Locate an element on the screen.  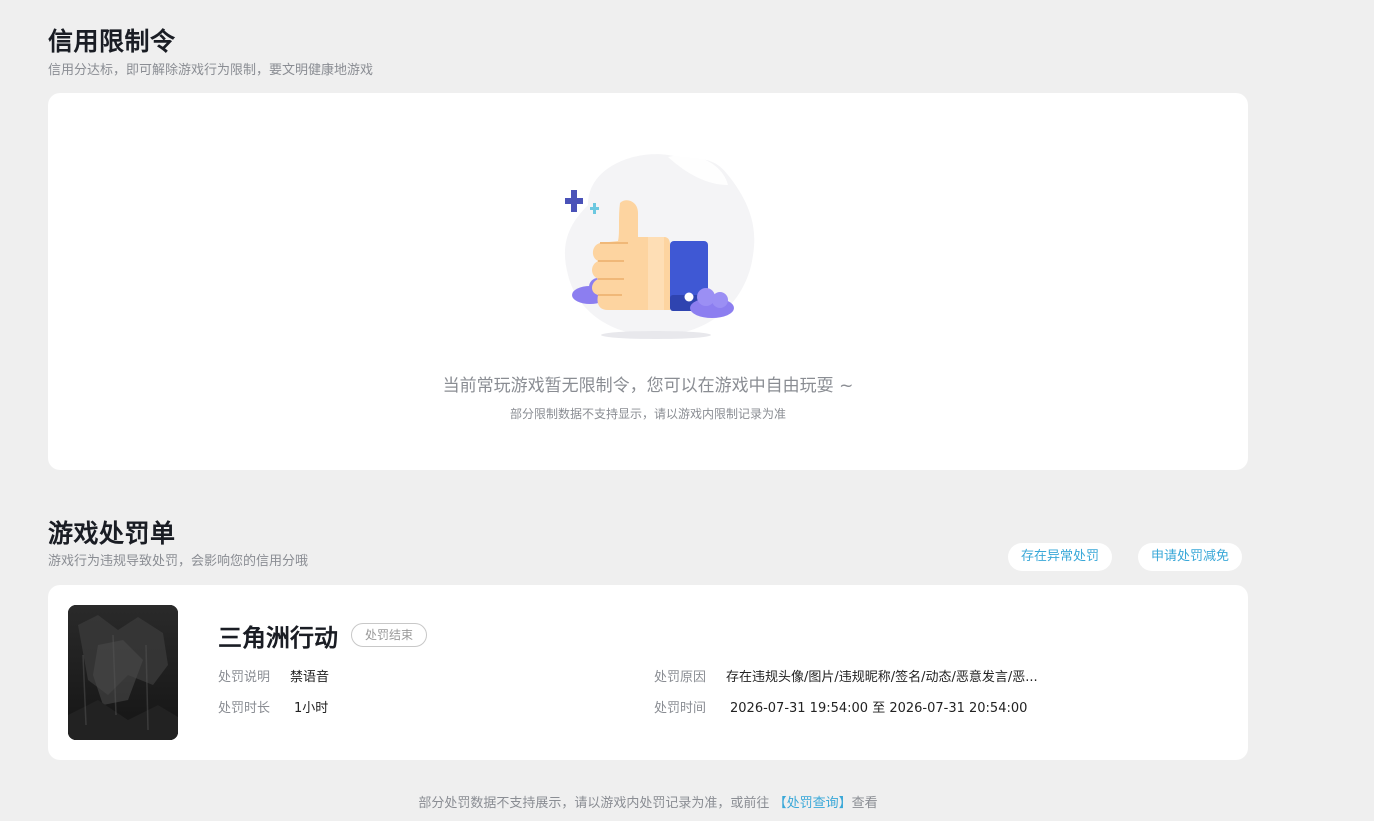
duration-value: 1小时 is located at coordinates (311, 708).